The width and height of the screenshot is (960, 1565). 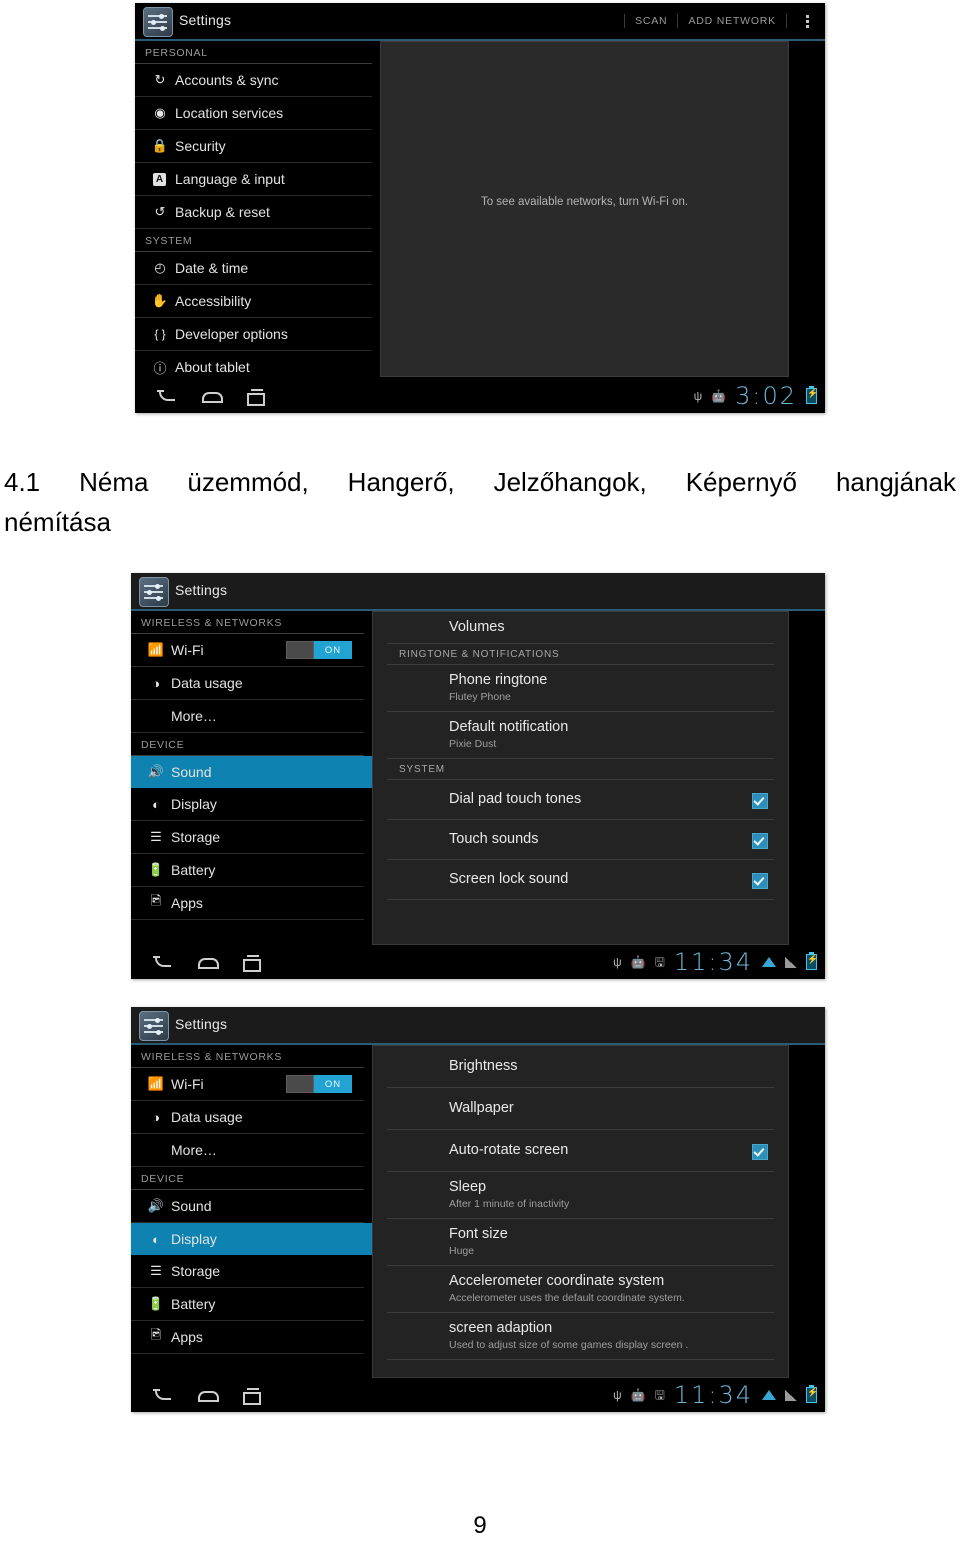 I want to click on row-font-size: Font size Huge, so click(x=580, y=1242).